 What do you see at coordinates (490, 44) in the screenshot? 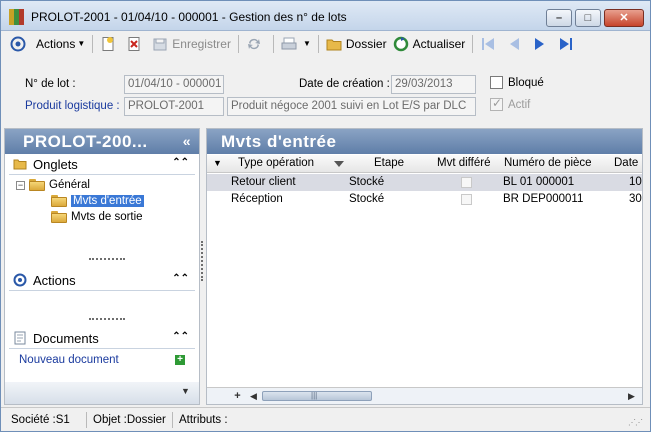
I see `first-record-button` at bounding box center [490, 44].